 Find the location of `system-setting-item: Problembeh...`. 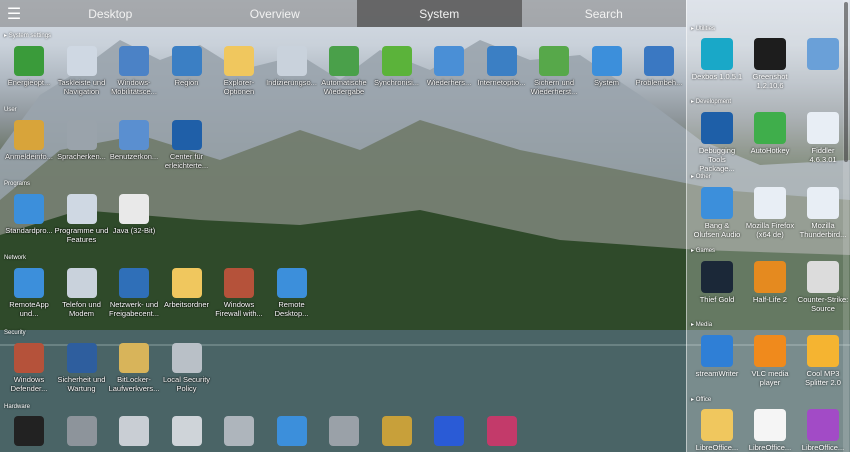

system-setting-item: Problembeh... is located at coordinates (659, 66).